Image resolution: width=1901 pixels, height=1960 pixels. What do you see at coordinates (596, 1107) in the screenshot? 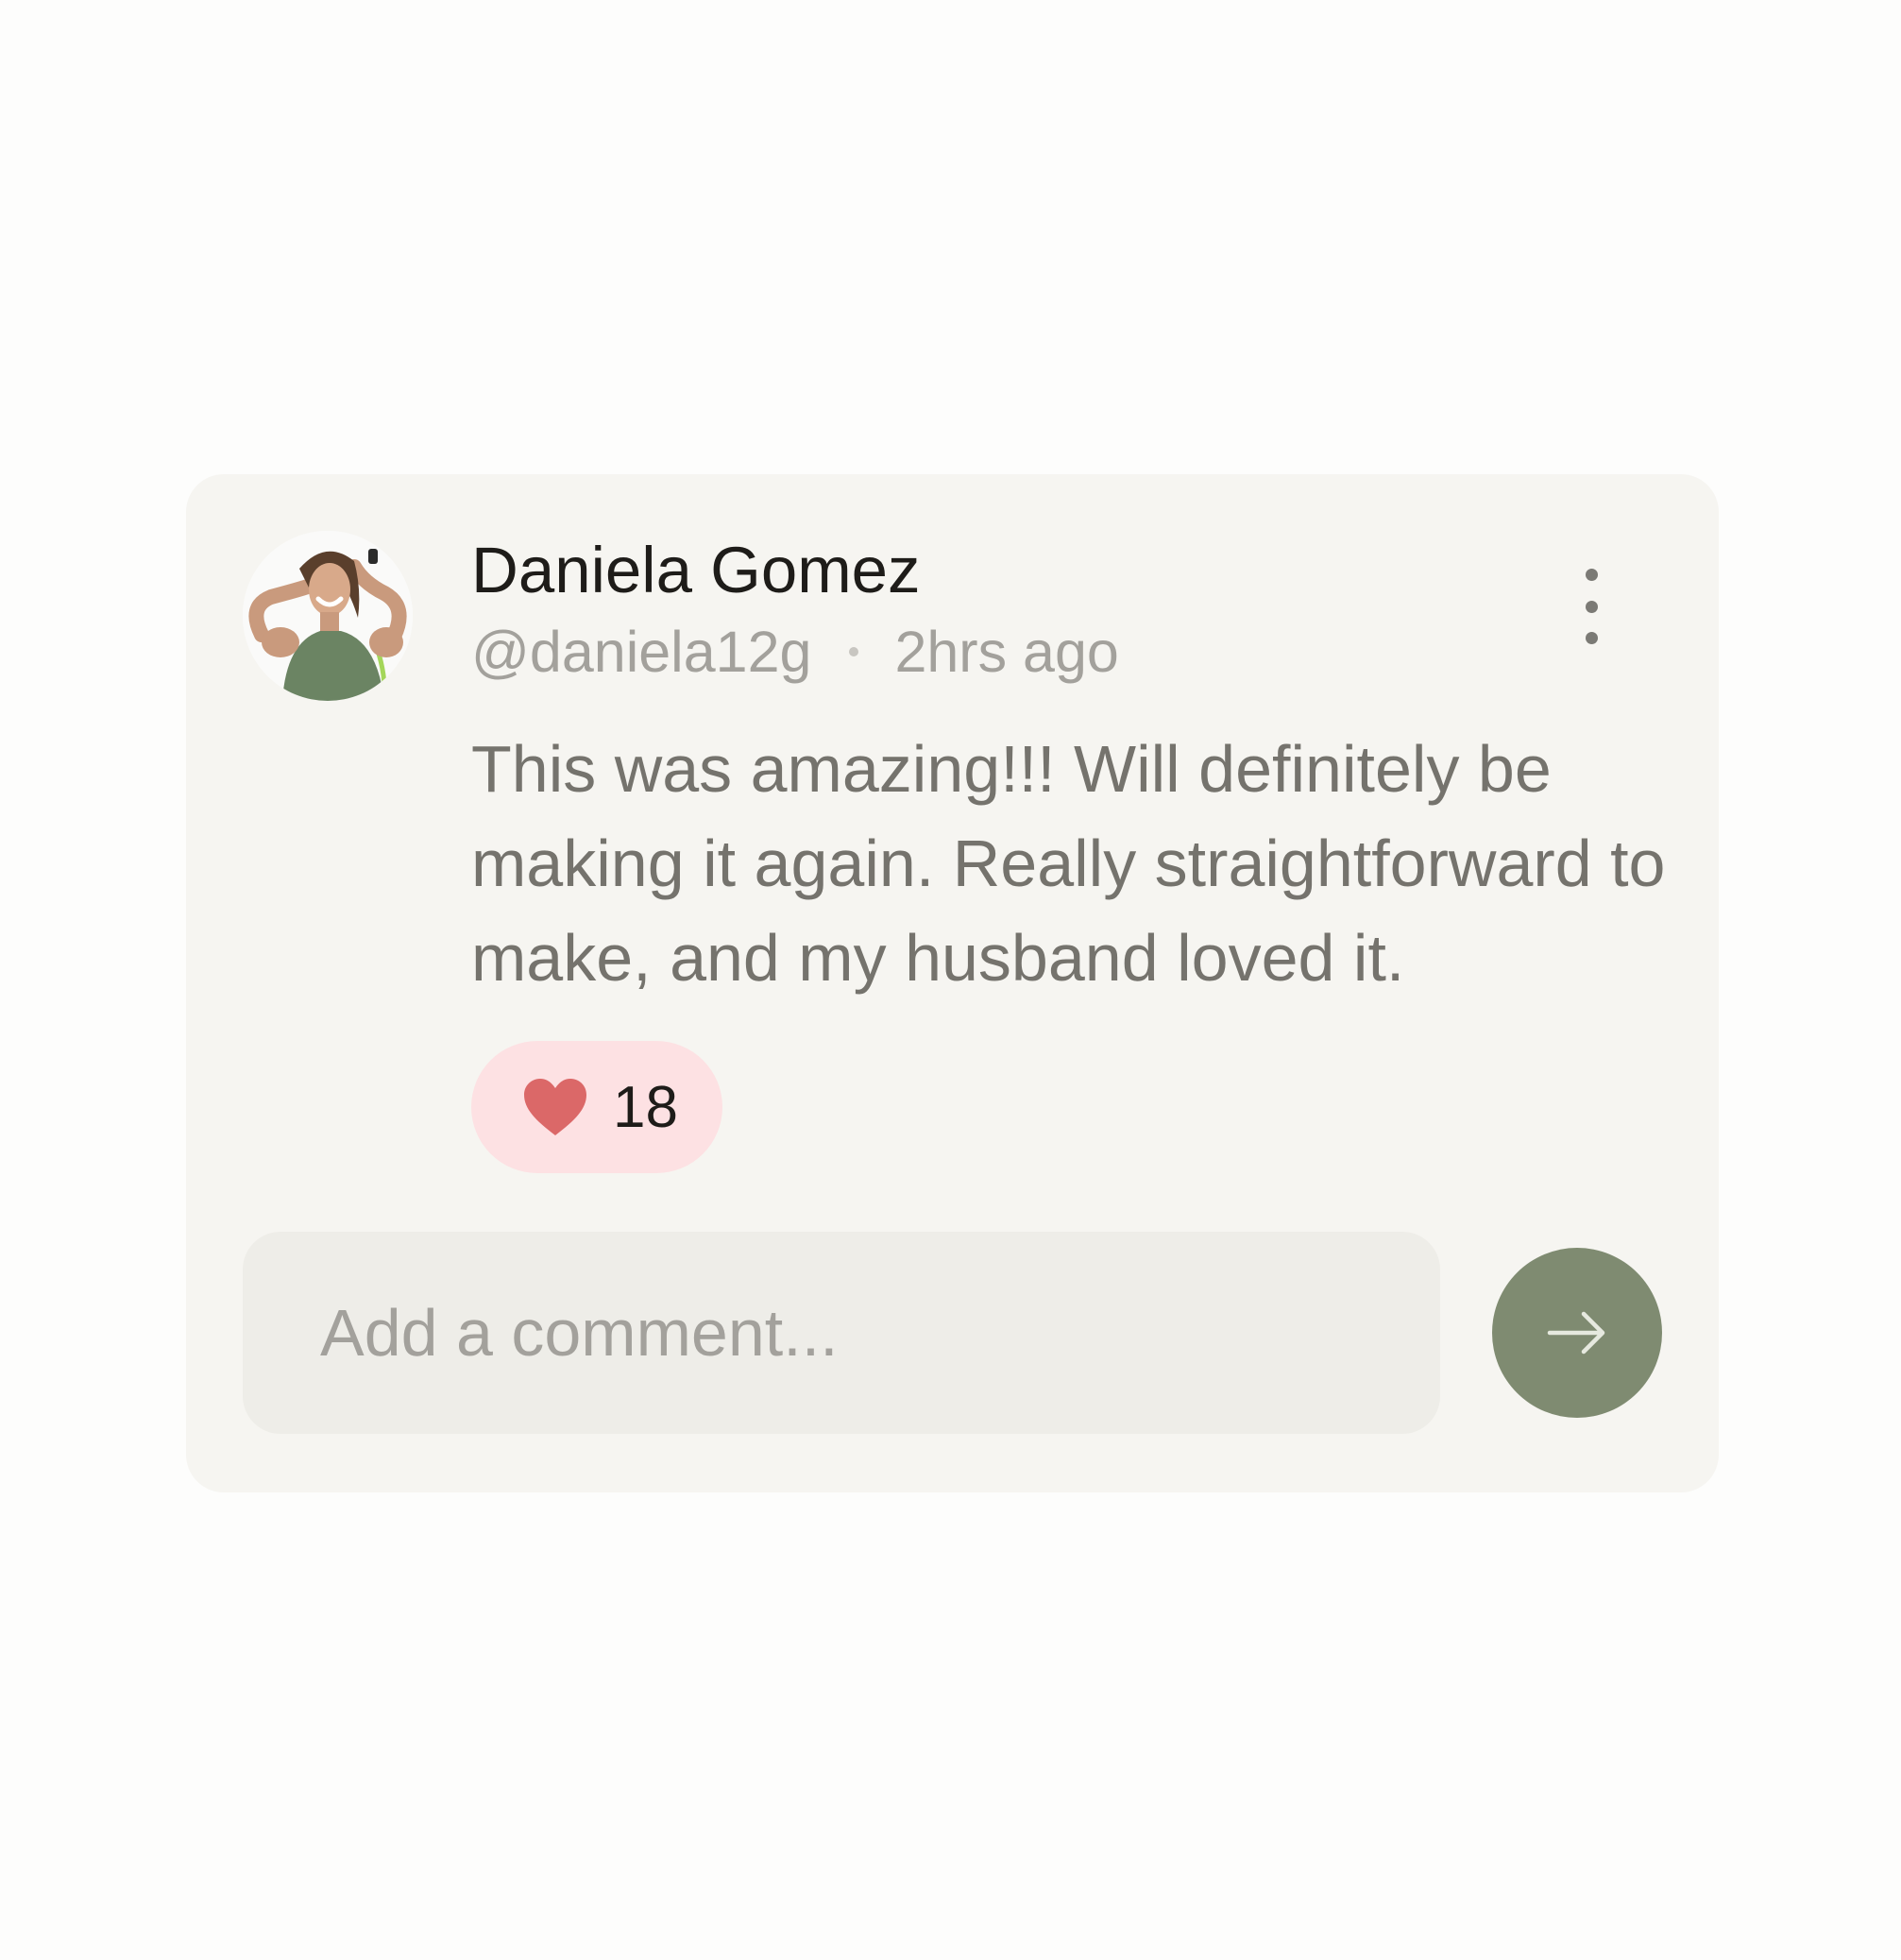
I see `like-button: 18` at bounding box center [596, 1107].